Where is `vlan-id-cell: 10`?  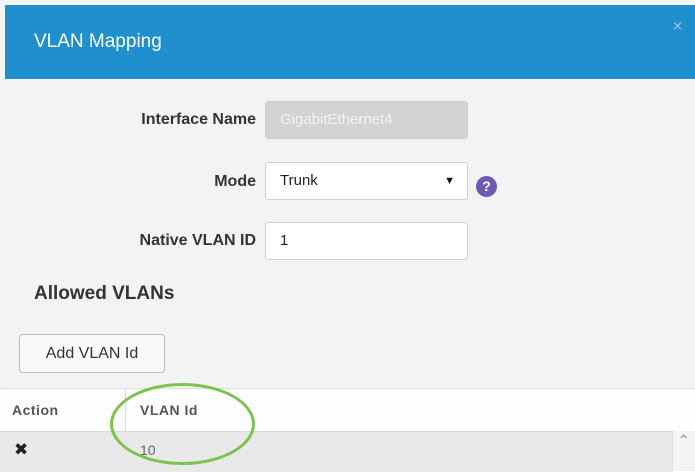 vlan-id-cell: 10 is located at coordinates (148, 450).